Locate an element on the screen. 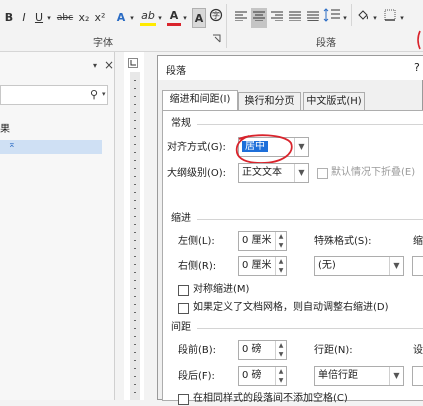 The height and width of the screenshot is (406, 423). tab-line-page-breaks: 换行和分页(P) is located at coordinates (269, 108).